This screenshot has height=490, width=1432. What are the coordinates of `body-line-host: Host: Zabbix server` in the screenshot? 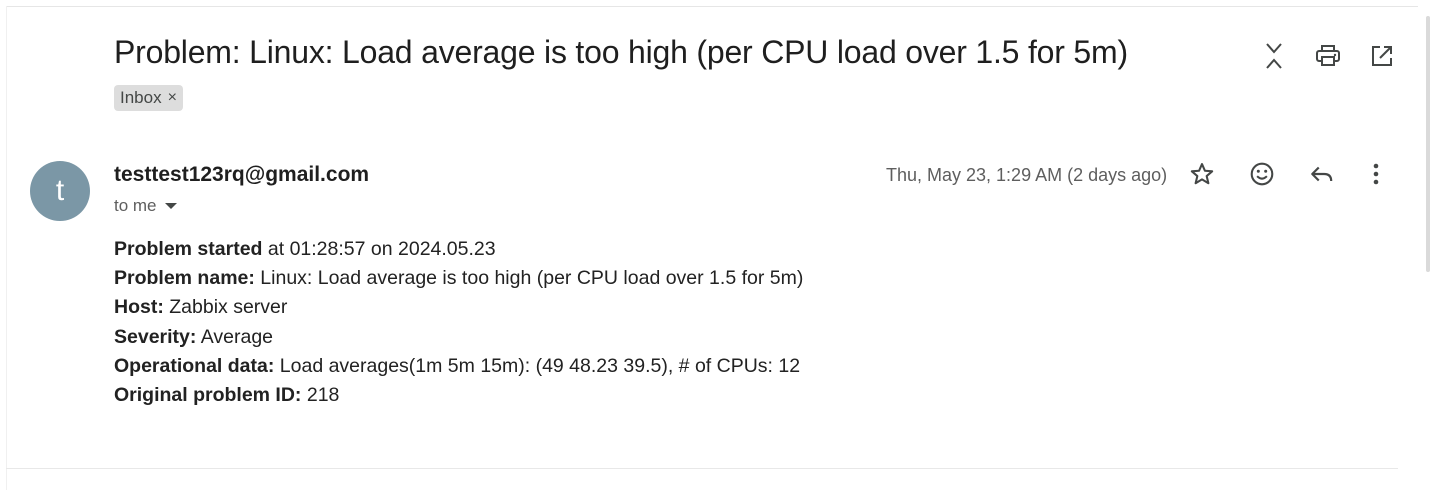 It's located at (458, 307).